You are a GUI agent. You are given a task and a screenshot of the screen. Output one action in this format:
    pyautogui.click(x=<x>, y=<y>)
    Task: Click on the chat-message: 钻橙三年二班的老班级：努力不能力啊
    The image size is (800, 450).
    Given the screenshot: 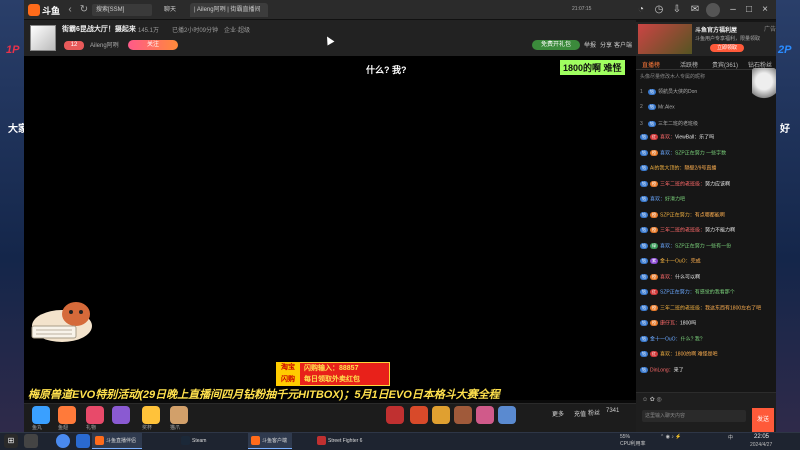 What is the action you would take?
    pyautogui.click(x=707, y=230)
    